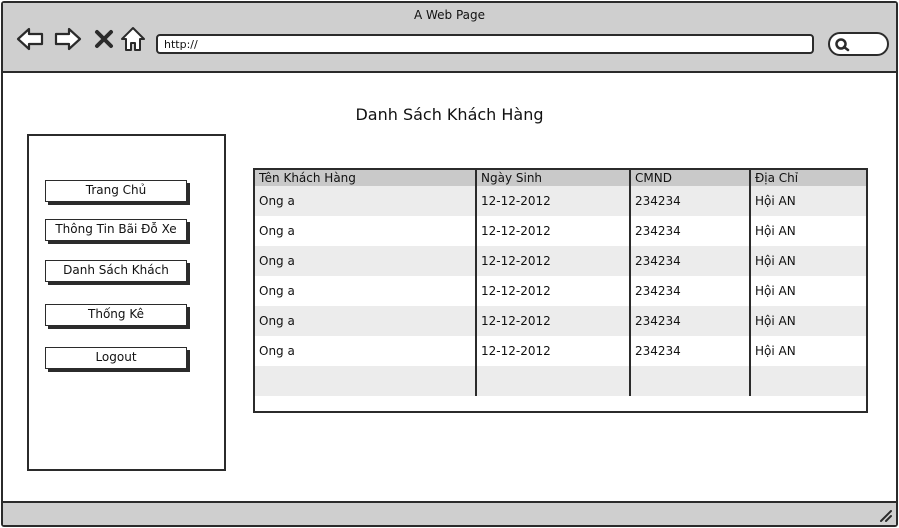  Describe the element at coordinates (449, 513) in the screenshot. I see `status-bar` at that location.